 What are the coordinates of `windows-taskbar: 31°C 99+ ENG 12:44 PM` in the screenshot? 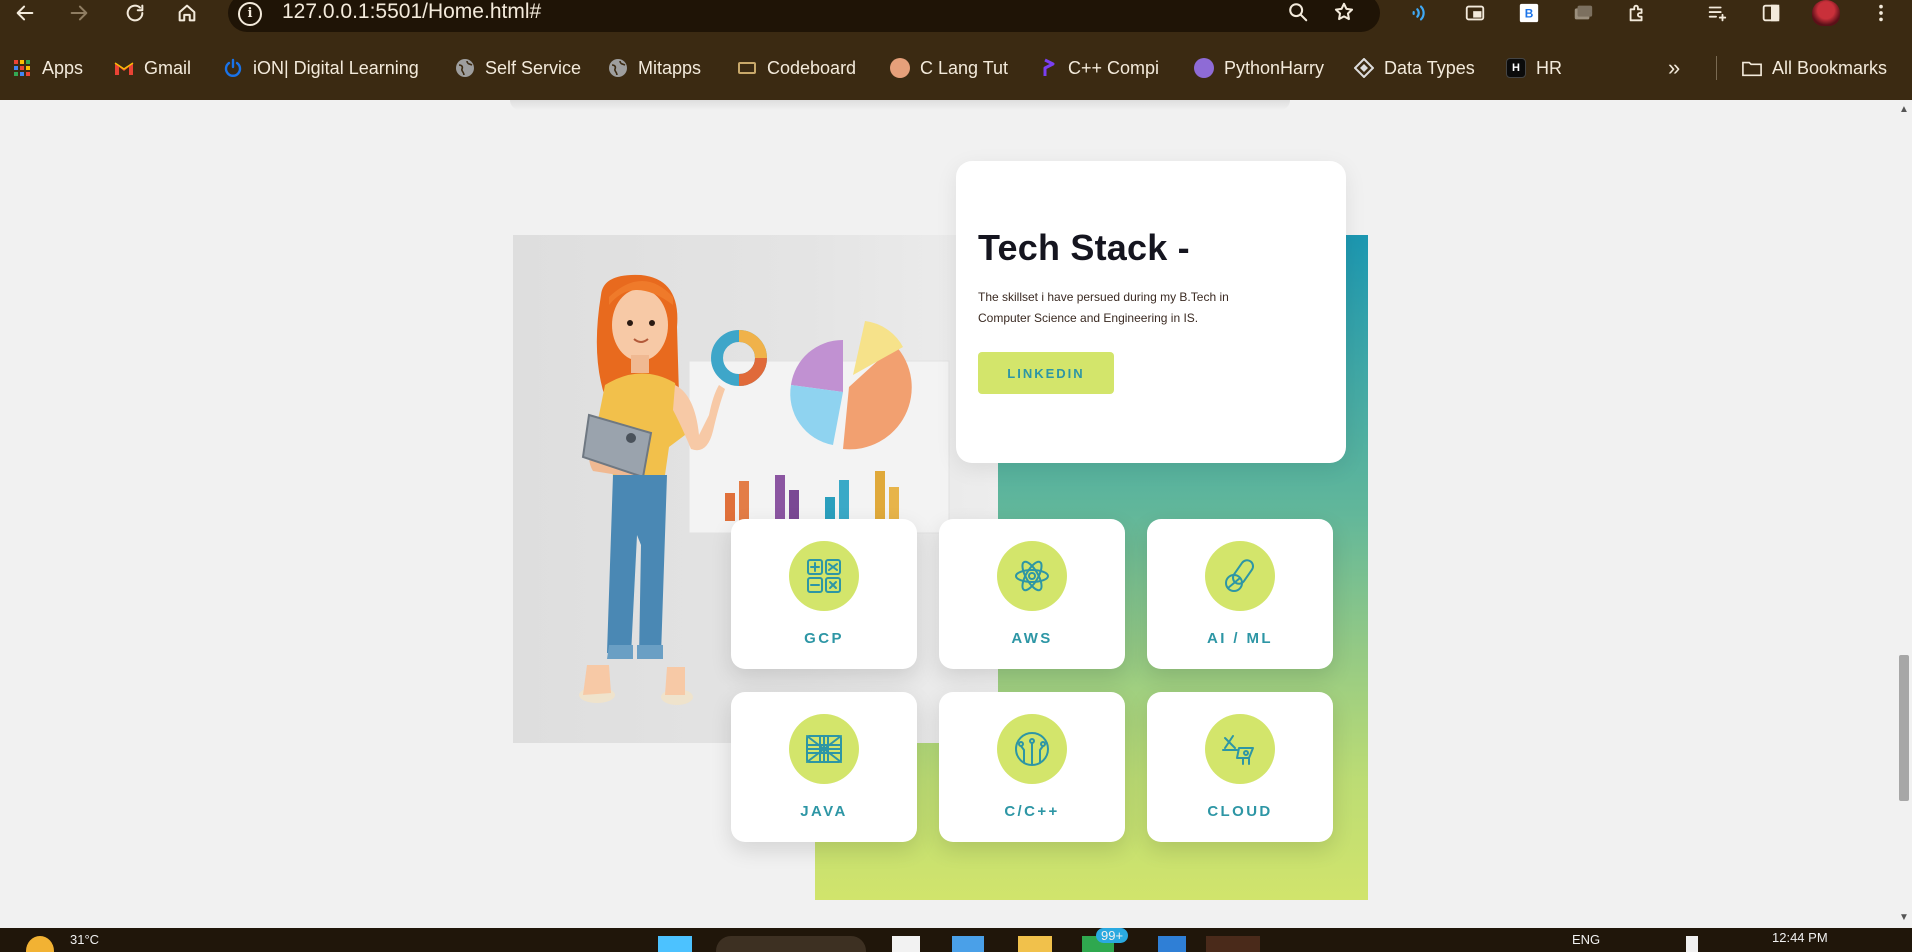 It's located at (956, 940).